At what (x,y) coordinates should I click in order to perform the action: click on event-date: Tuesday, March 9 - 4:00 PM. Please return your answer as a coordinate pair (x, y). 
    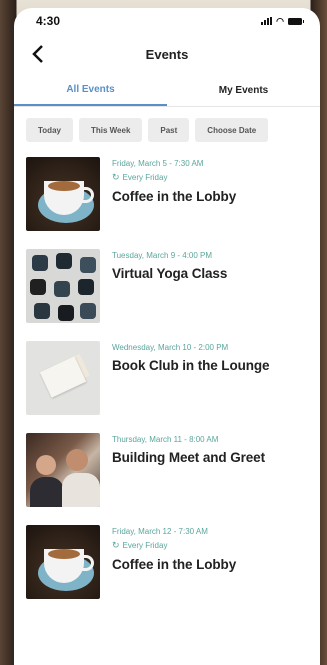
    Looking at the image, I should click on (162, 255).